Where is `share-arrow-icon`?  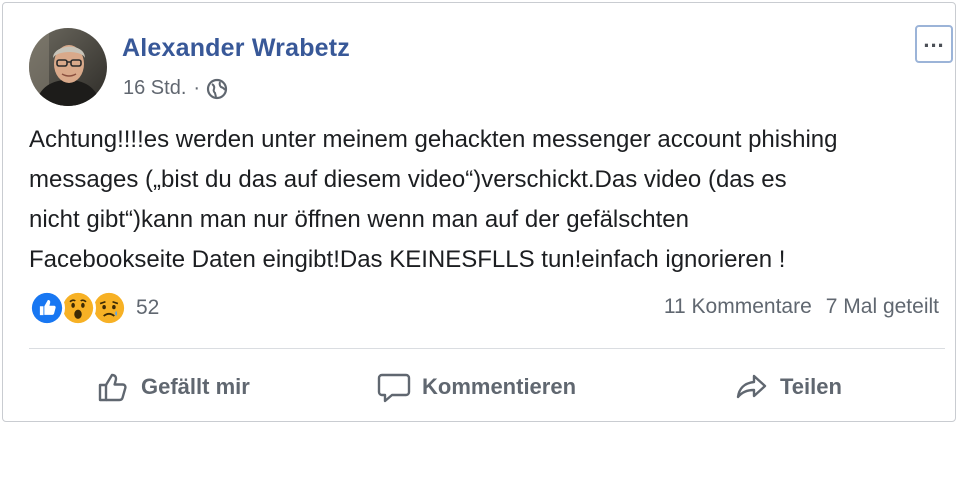 share-arrow-icon is located at coordinates (751, 386).